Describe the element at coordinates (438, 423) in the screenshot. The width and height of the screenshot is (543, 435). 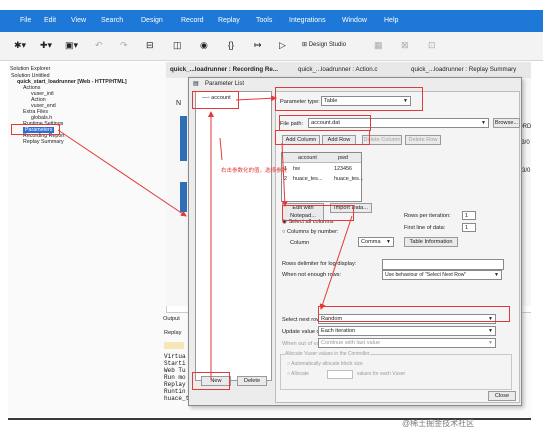
I see `watermark: @稀土掘金技术社区` at that location.